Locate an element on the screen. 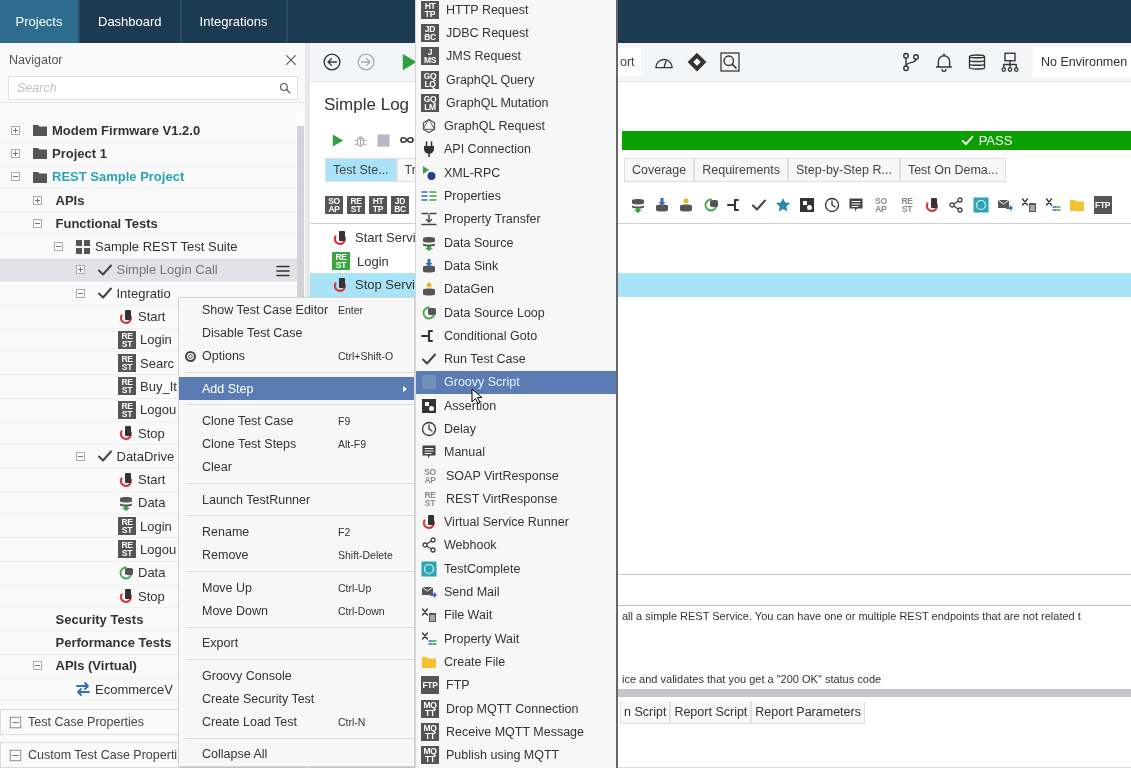  menu-item: API Connection is located at coordinates (516, 149).